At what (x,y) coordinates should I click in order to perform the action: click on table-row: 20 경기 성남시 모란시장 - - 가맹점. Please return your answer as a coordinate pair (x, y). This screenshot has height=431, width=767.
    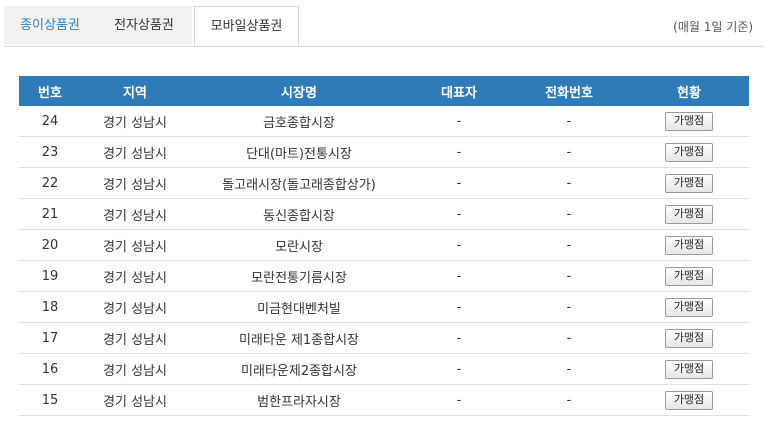
    Looking at the image, I should click on (384, 245).